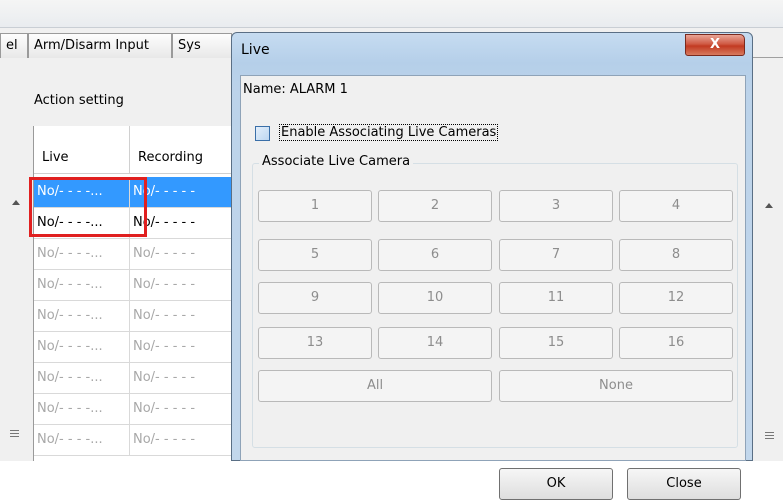 This screenshot has height=500, width=783. I want to click on camera-button: 4, so click(676, 206).